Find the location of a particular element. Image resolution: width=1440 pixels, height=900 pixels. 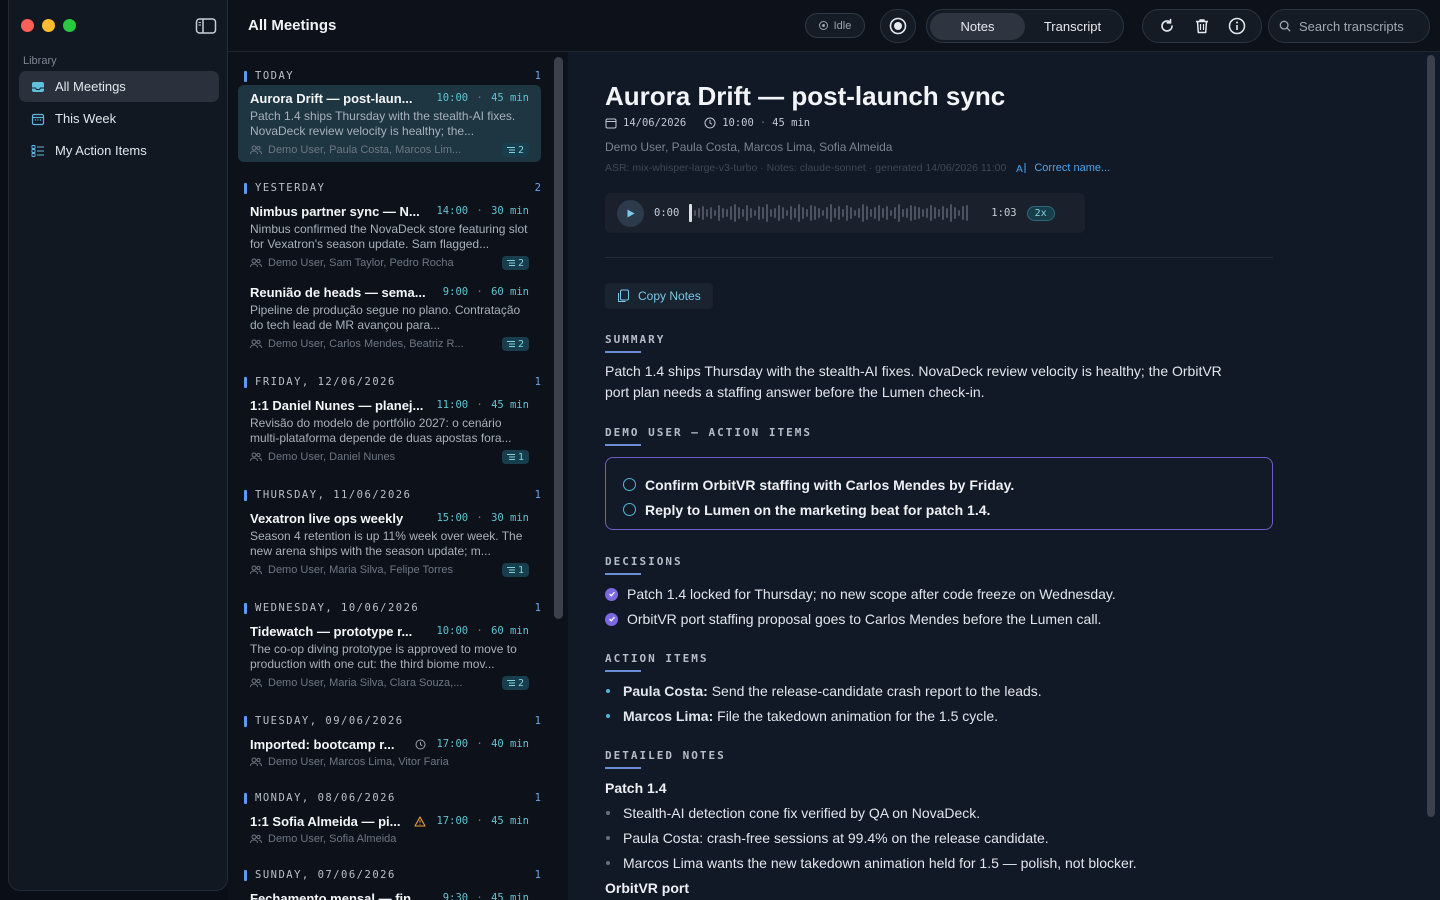

tab-transcript: Transcript is located at coordinates (1072, 26).